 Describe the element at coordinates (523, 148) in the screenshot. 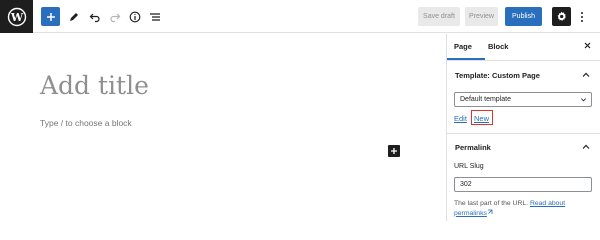

I see `permalink-panel-header: Permalink` at that location.